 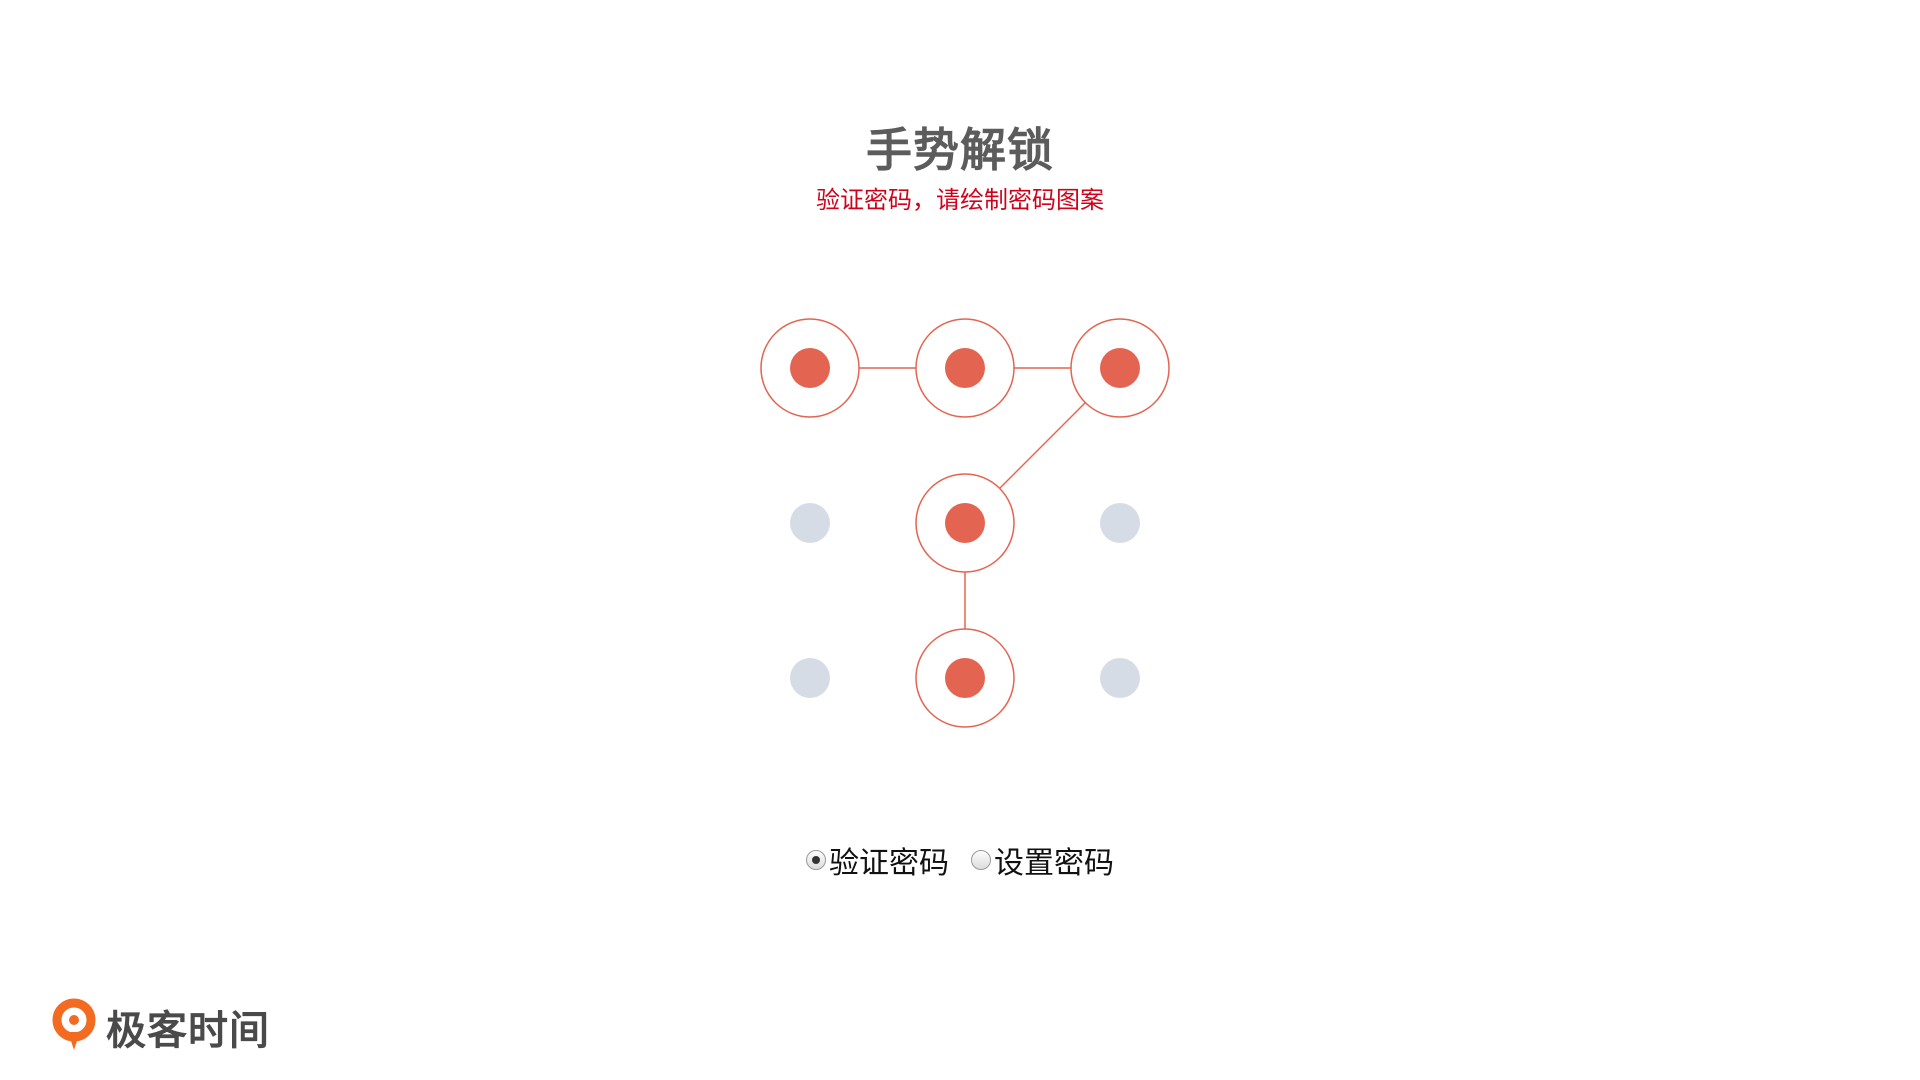 What do you see at coordinates (188, 1031) in the screenshot?
I see `brand-name: 极客时间` at bounding box center [188, 1031].